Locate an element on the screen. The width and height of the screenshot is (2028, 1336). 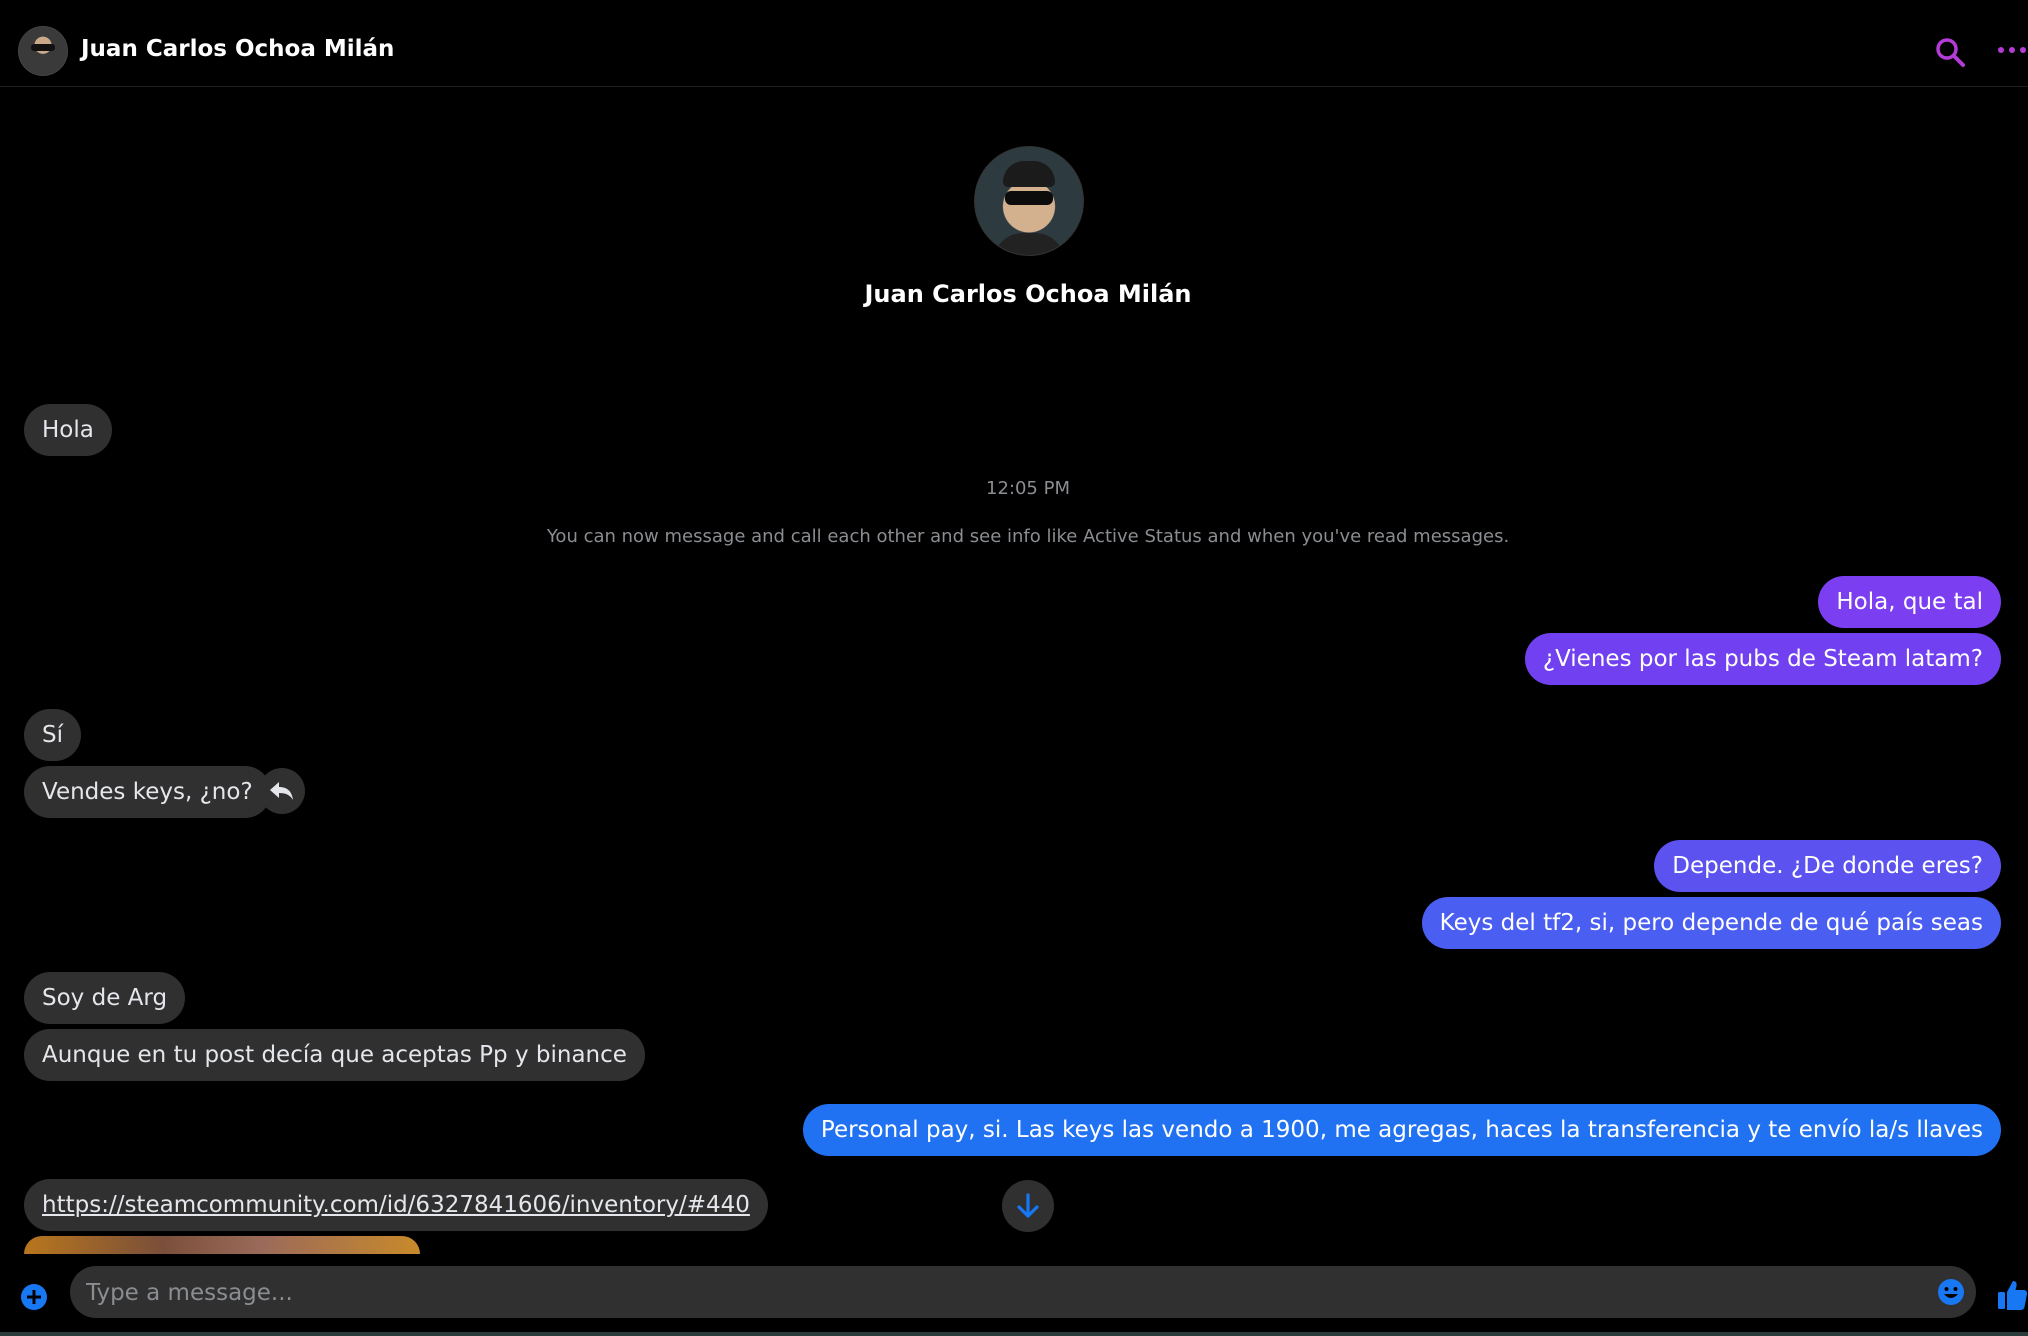
contact-name: Juan Carlos Ochoa Milán is located at coordinates (237, 49).